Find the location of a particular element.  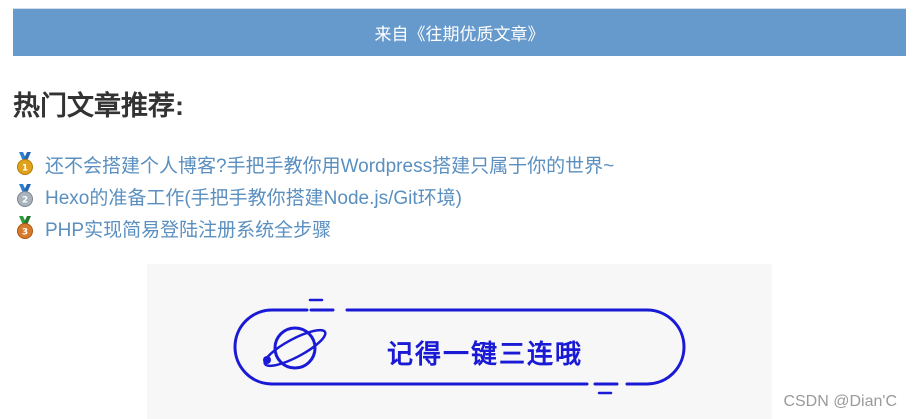

cta-text: 记得一键三连哦 is located at coordinates (485, 354).